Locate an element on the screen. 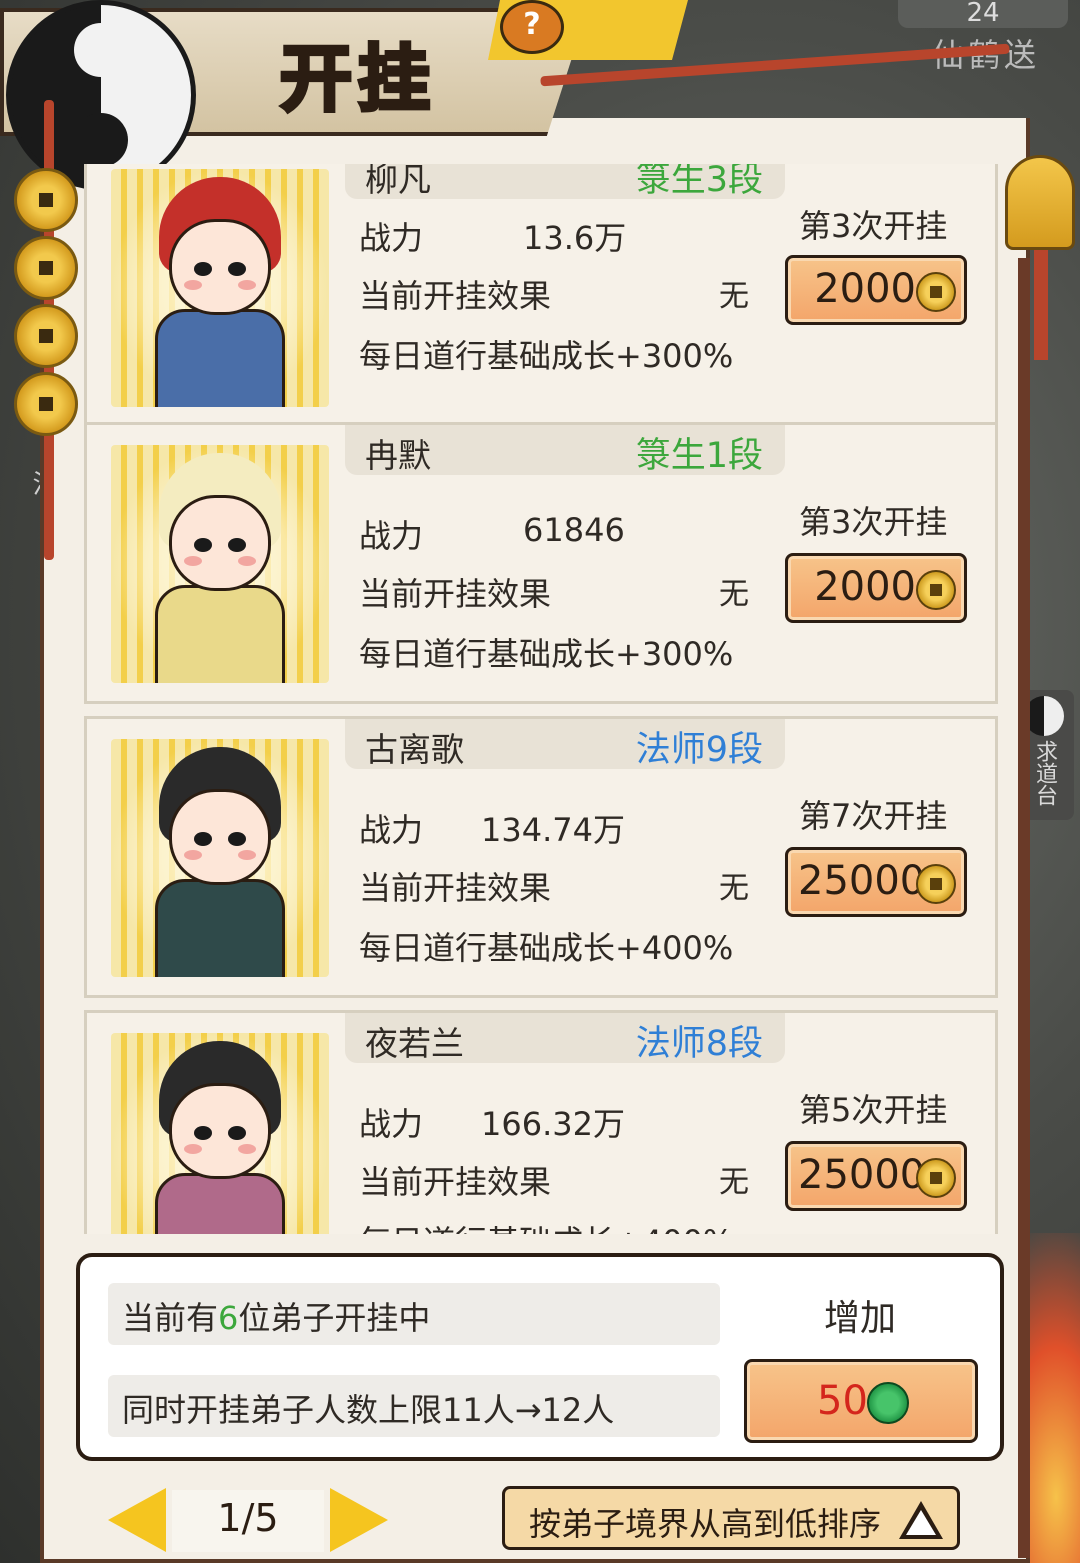 The image size is (1080, 1563). disciple-rank: 箓生1段 is located at coordinates (699, 456).